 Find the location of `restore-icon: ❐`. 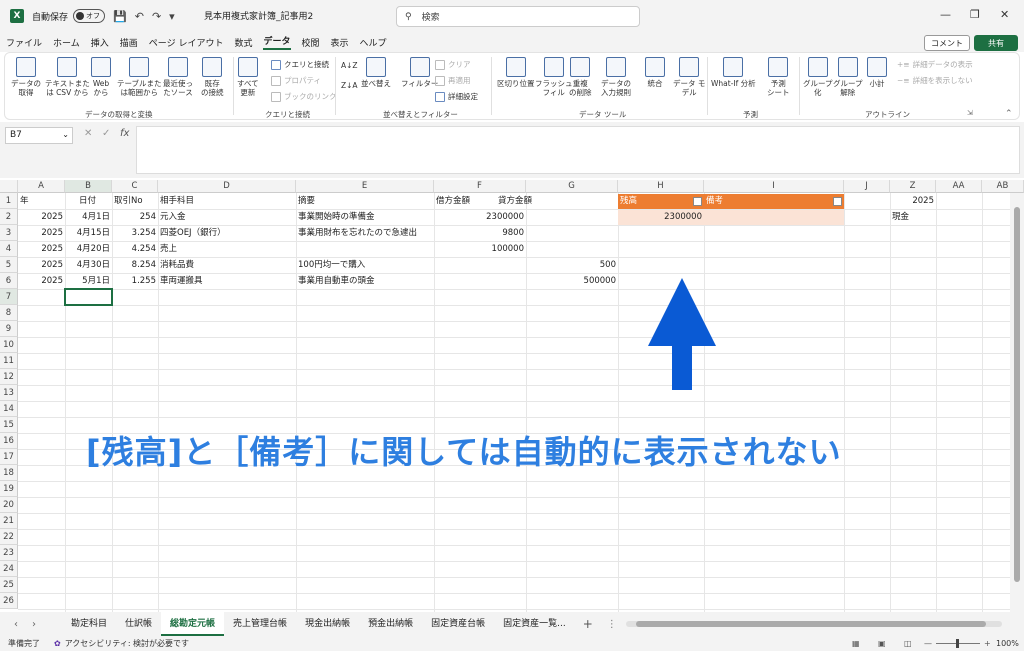

restore-icon: ❐ is located at coordinates (975, 14).